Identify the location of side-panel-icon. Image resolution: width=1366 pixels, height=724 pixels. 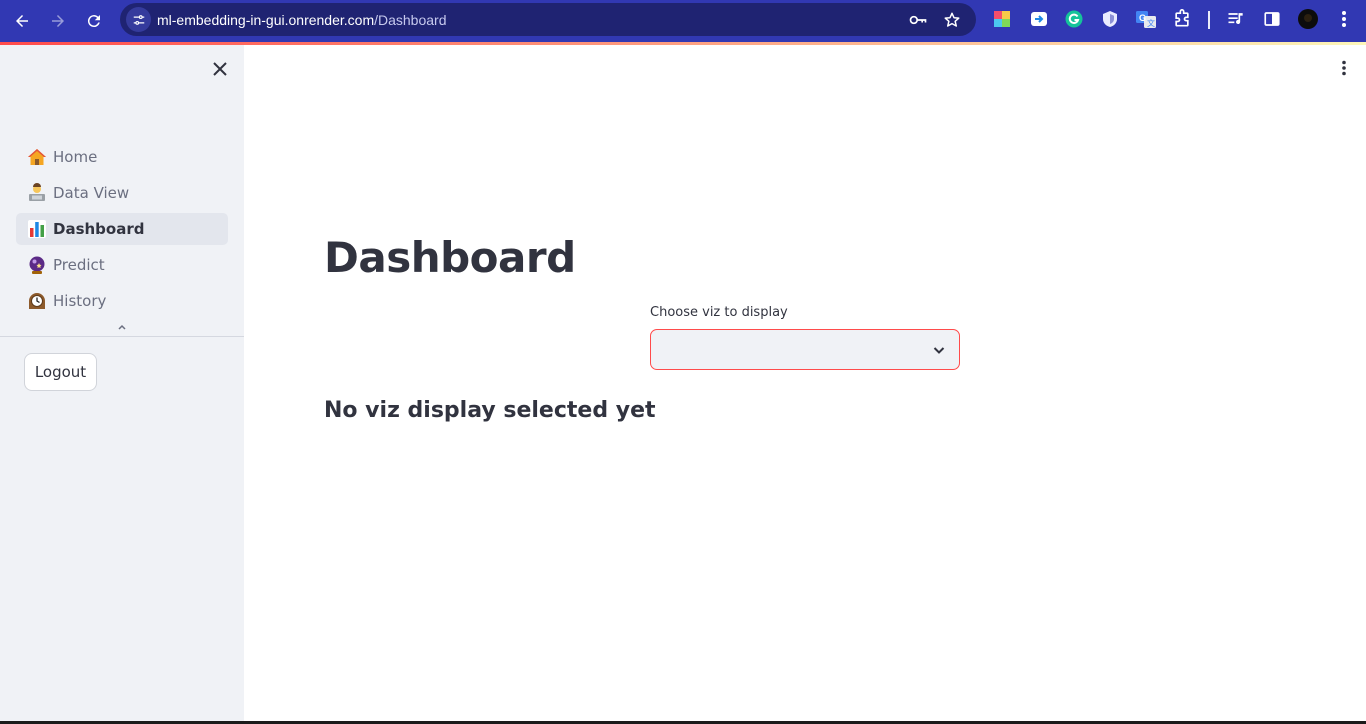
(1272, 19).